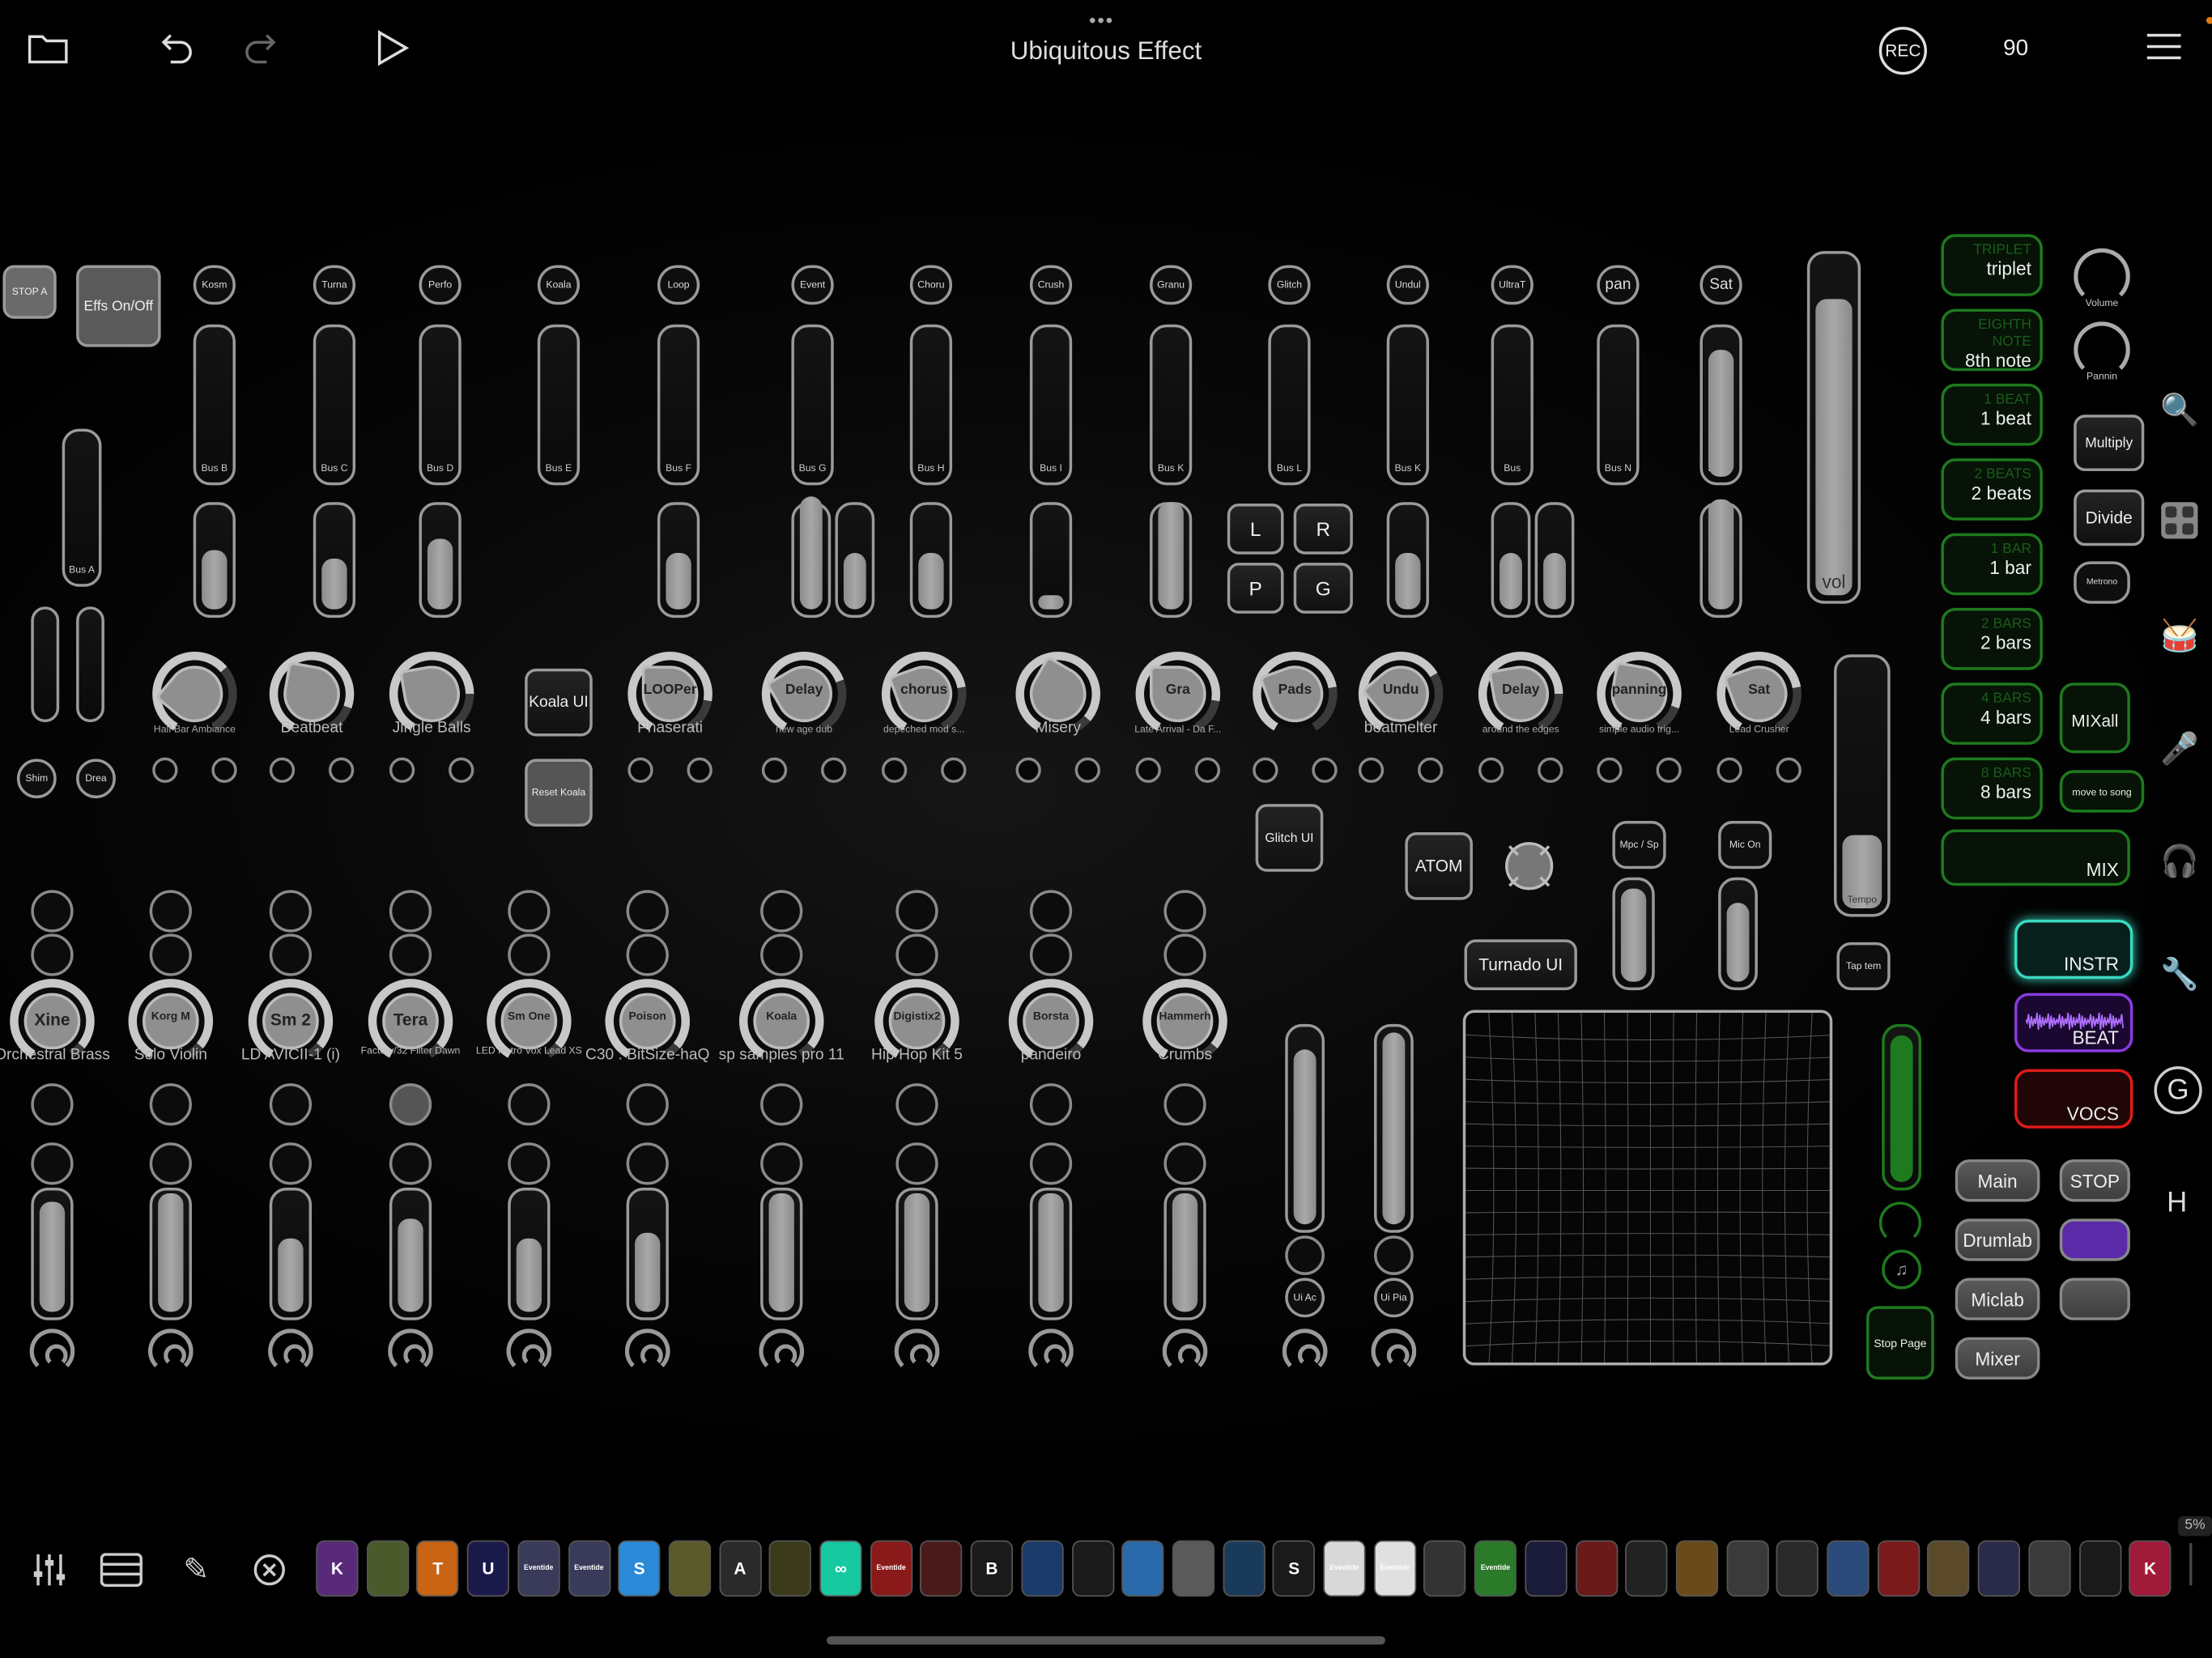 This screenshot has width=2212, height=1658. What do you see at coordinates (2095, 718) in the screenshot?
I see `mixall-button: MIXall` at bounding box center [2095, 718].